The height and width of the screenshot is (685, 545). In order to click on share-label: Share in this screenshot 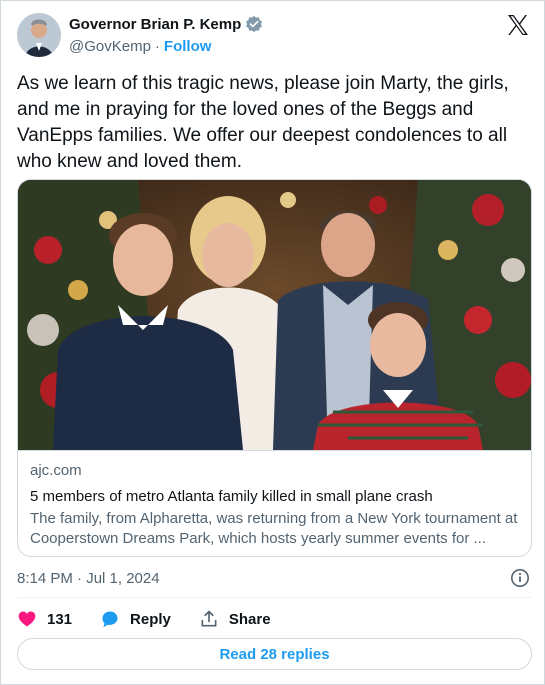, I will do `click(249, 619)`.